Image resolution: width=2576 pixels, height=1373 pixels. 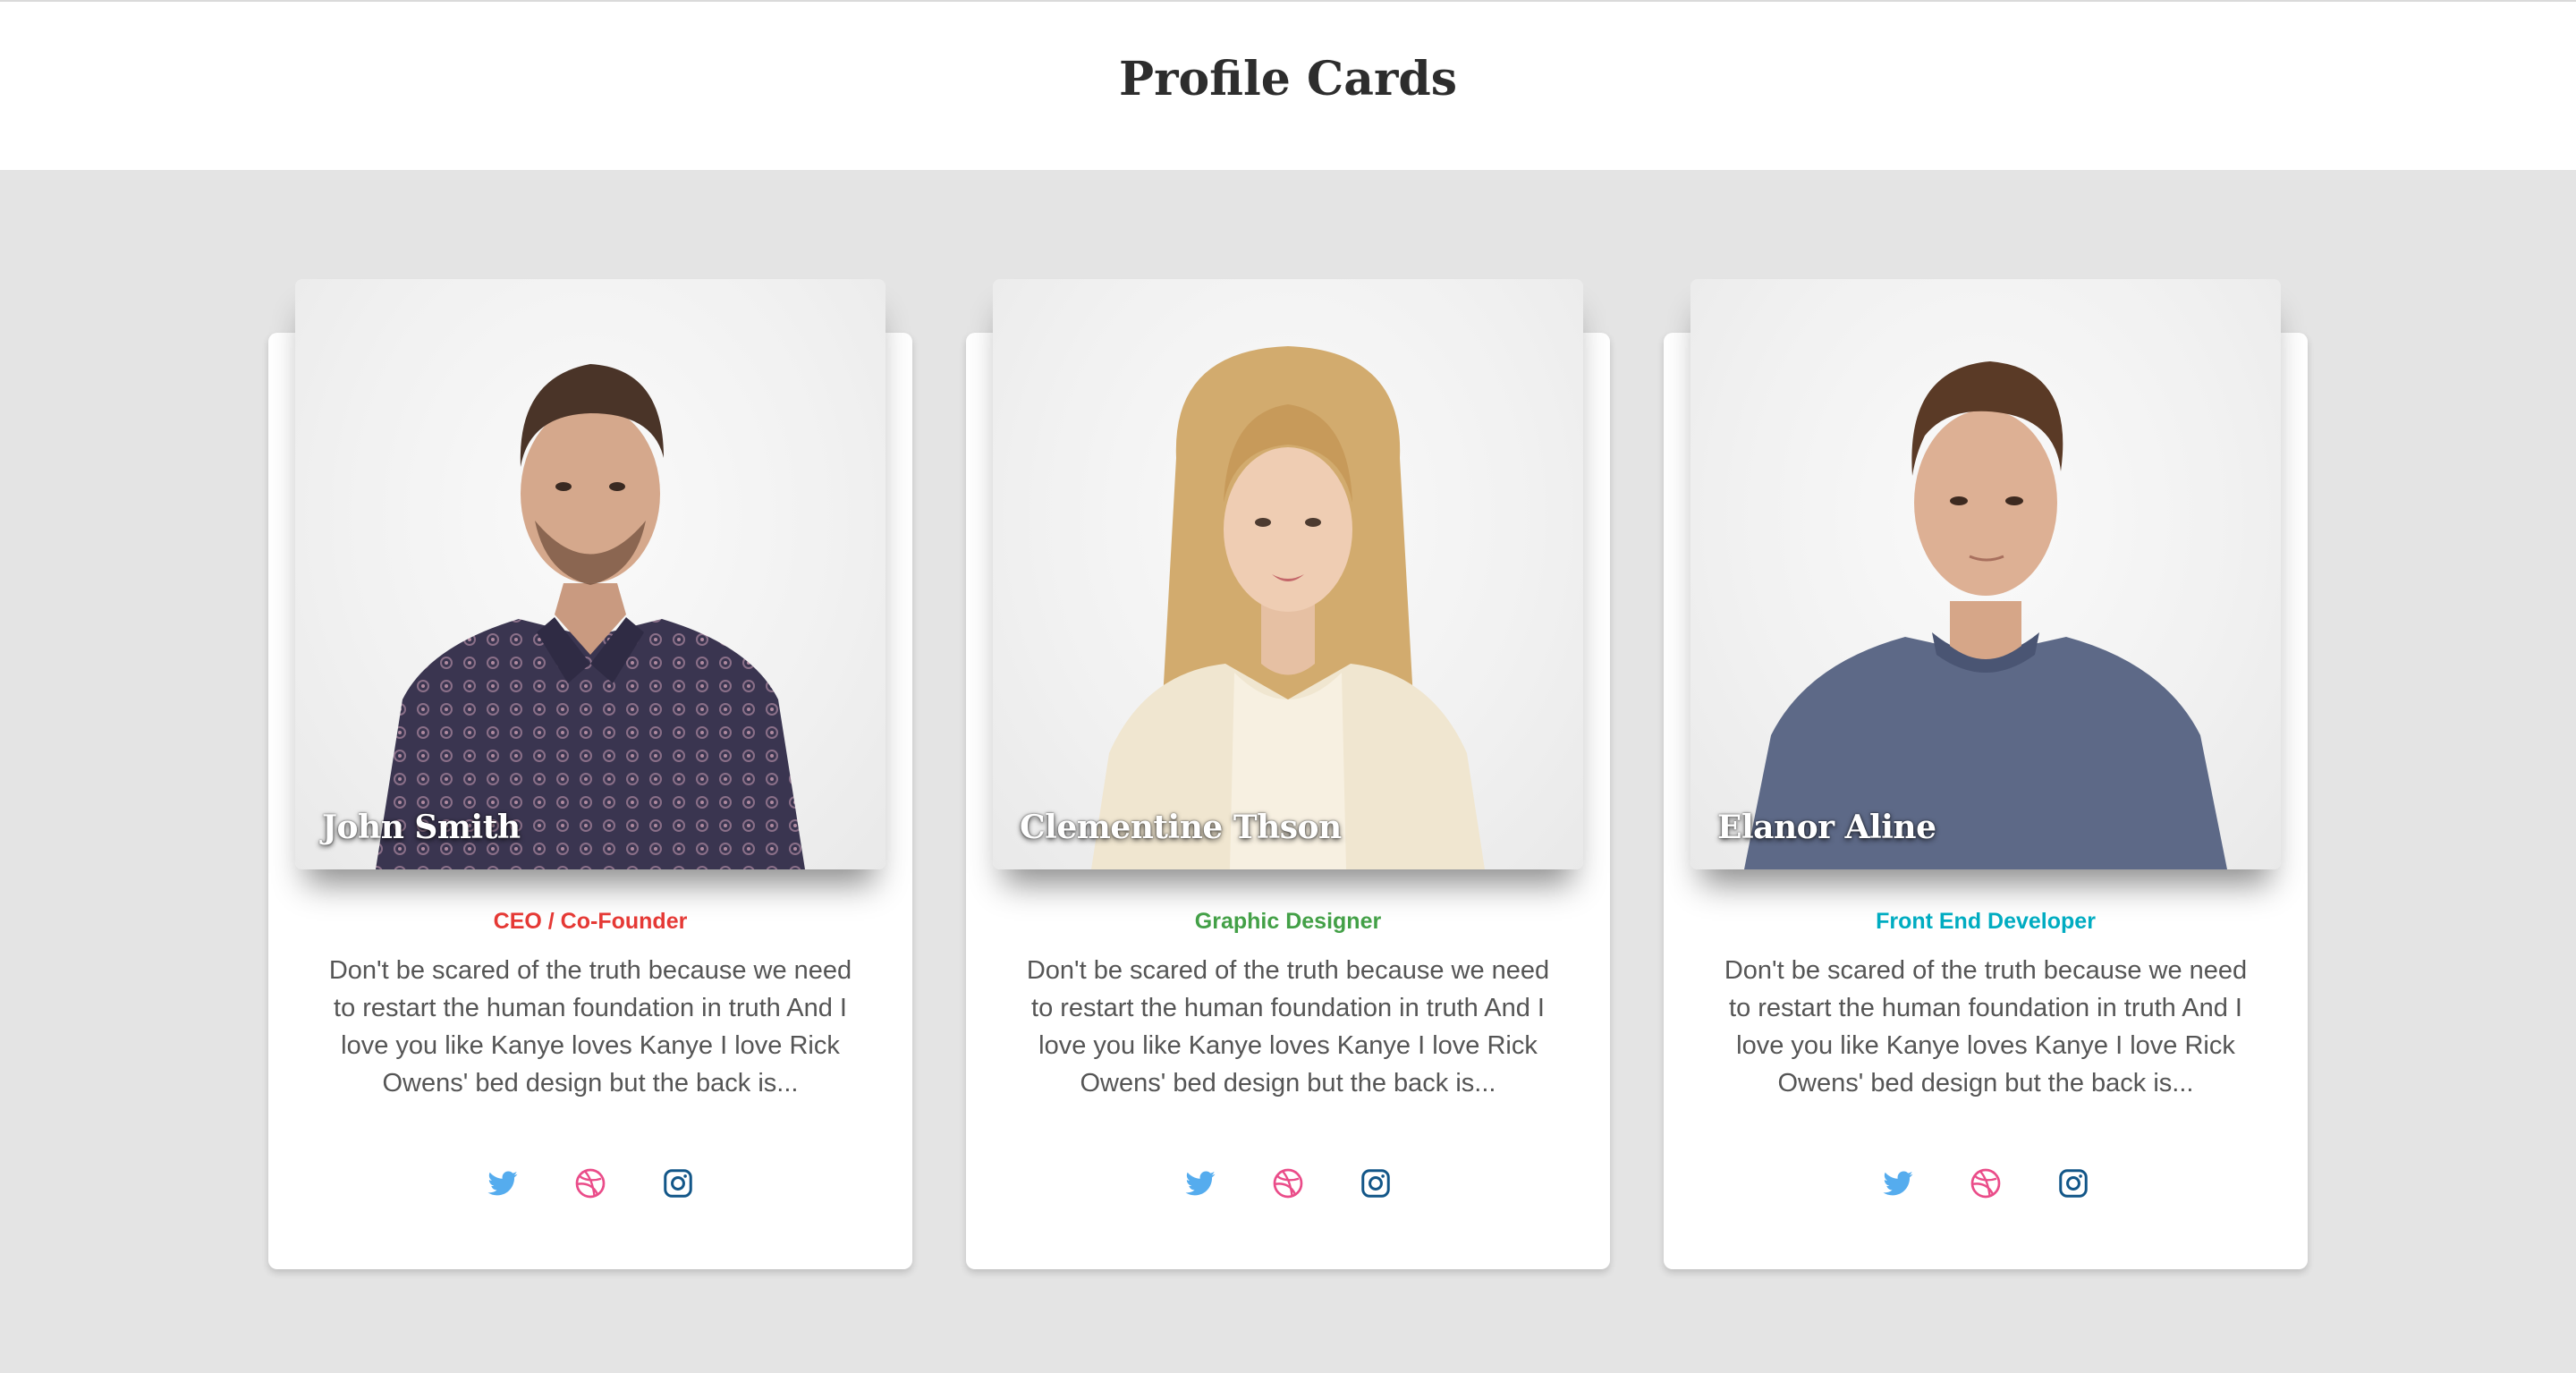 What do you see at coordinates (1986, 921) in the screenshot?
I see `profile-role: Front End Developer` at bounding box center [1986, 921].